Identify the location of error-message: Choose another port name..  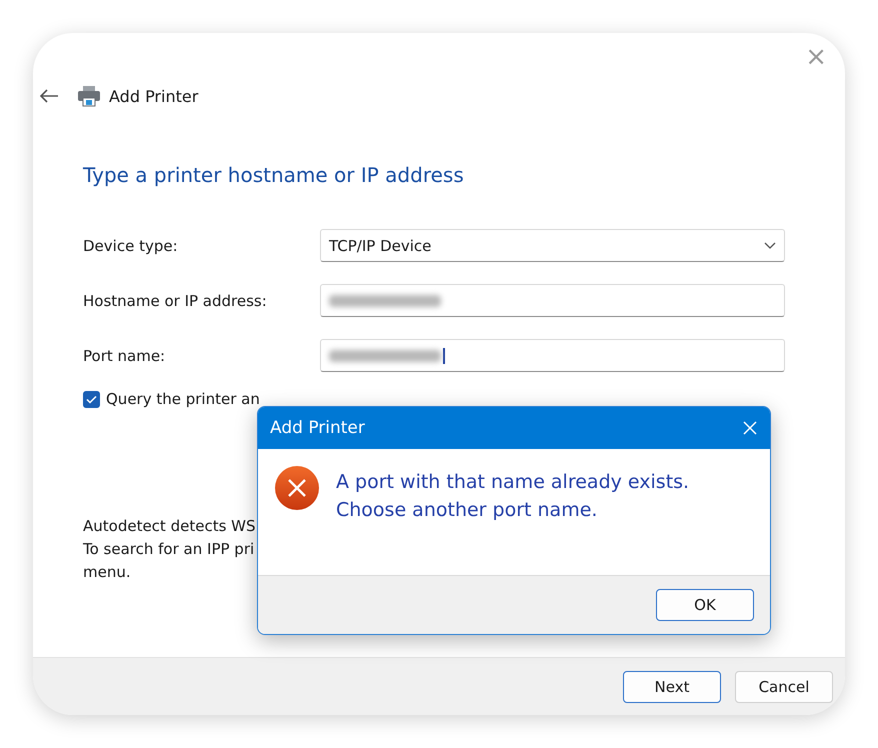
(467, 510).